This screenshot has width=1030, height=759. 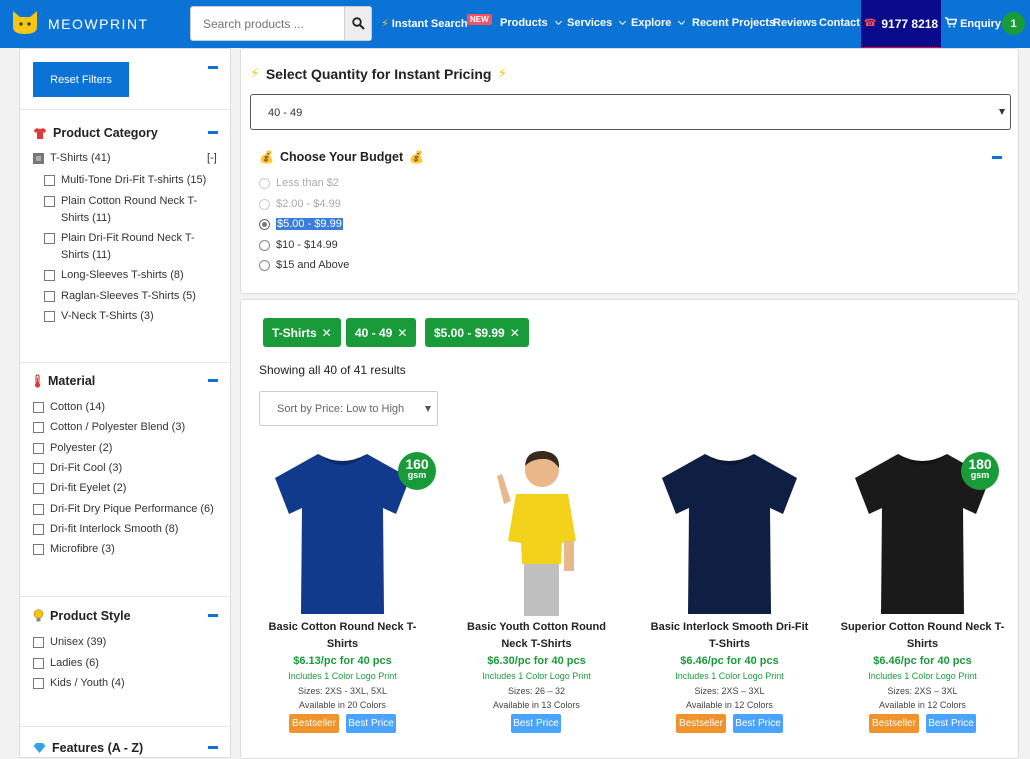 What do you see at coordinates (901, 24) in the screenshot?
I see `phone-link: ☎ 9177 8218` at bounding box center [901, 24].